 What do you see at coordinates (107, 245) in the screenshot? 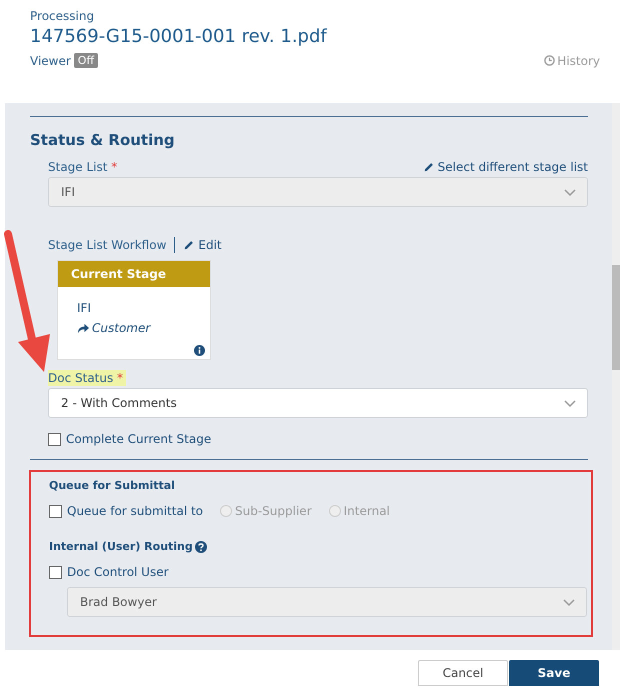
I see `workflow-label: Stage List Workflow` at bounding box center [107, 245].